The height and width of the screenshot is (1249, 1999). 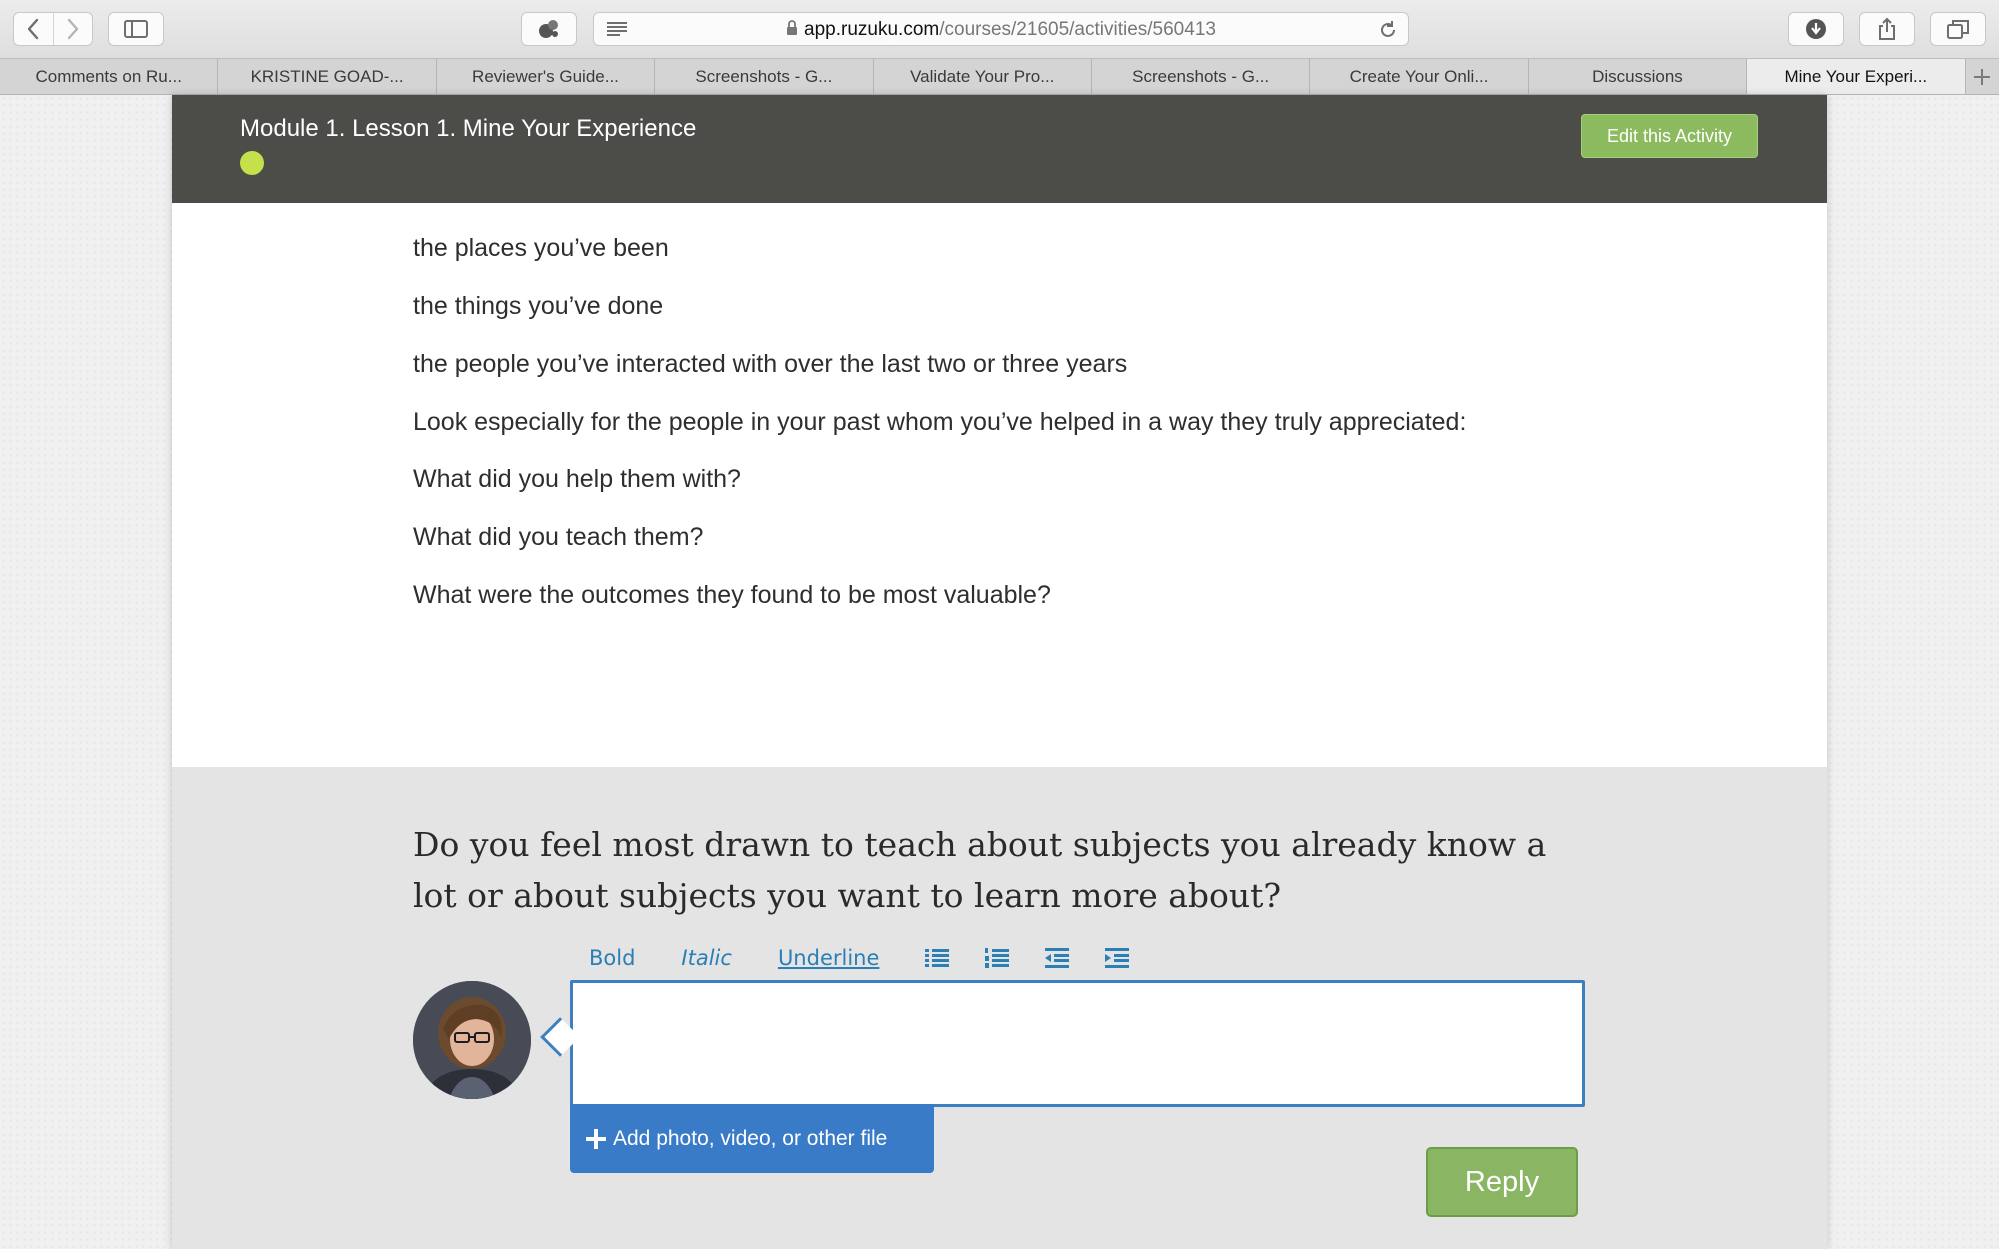 I want to click on forward-button, so click(x=72, y=29).